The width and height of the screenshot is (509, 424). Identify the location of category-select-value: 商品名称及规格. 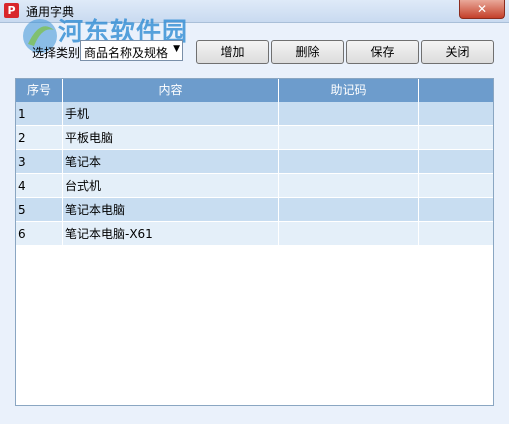
(126, 53).